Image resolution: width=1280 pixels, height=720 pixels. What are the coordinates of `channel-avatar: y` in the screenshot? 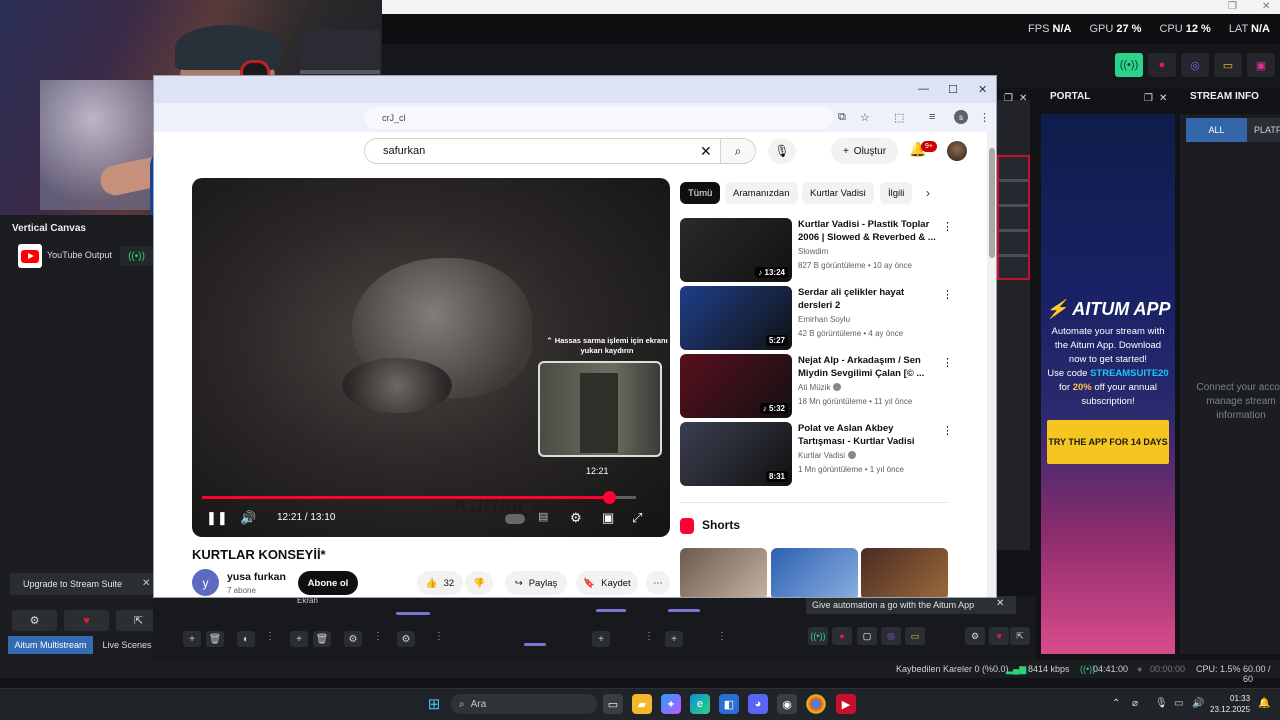 It's located at (205, 582).